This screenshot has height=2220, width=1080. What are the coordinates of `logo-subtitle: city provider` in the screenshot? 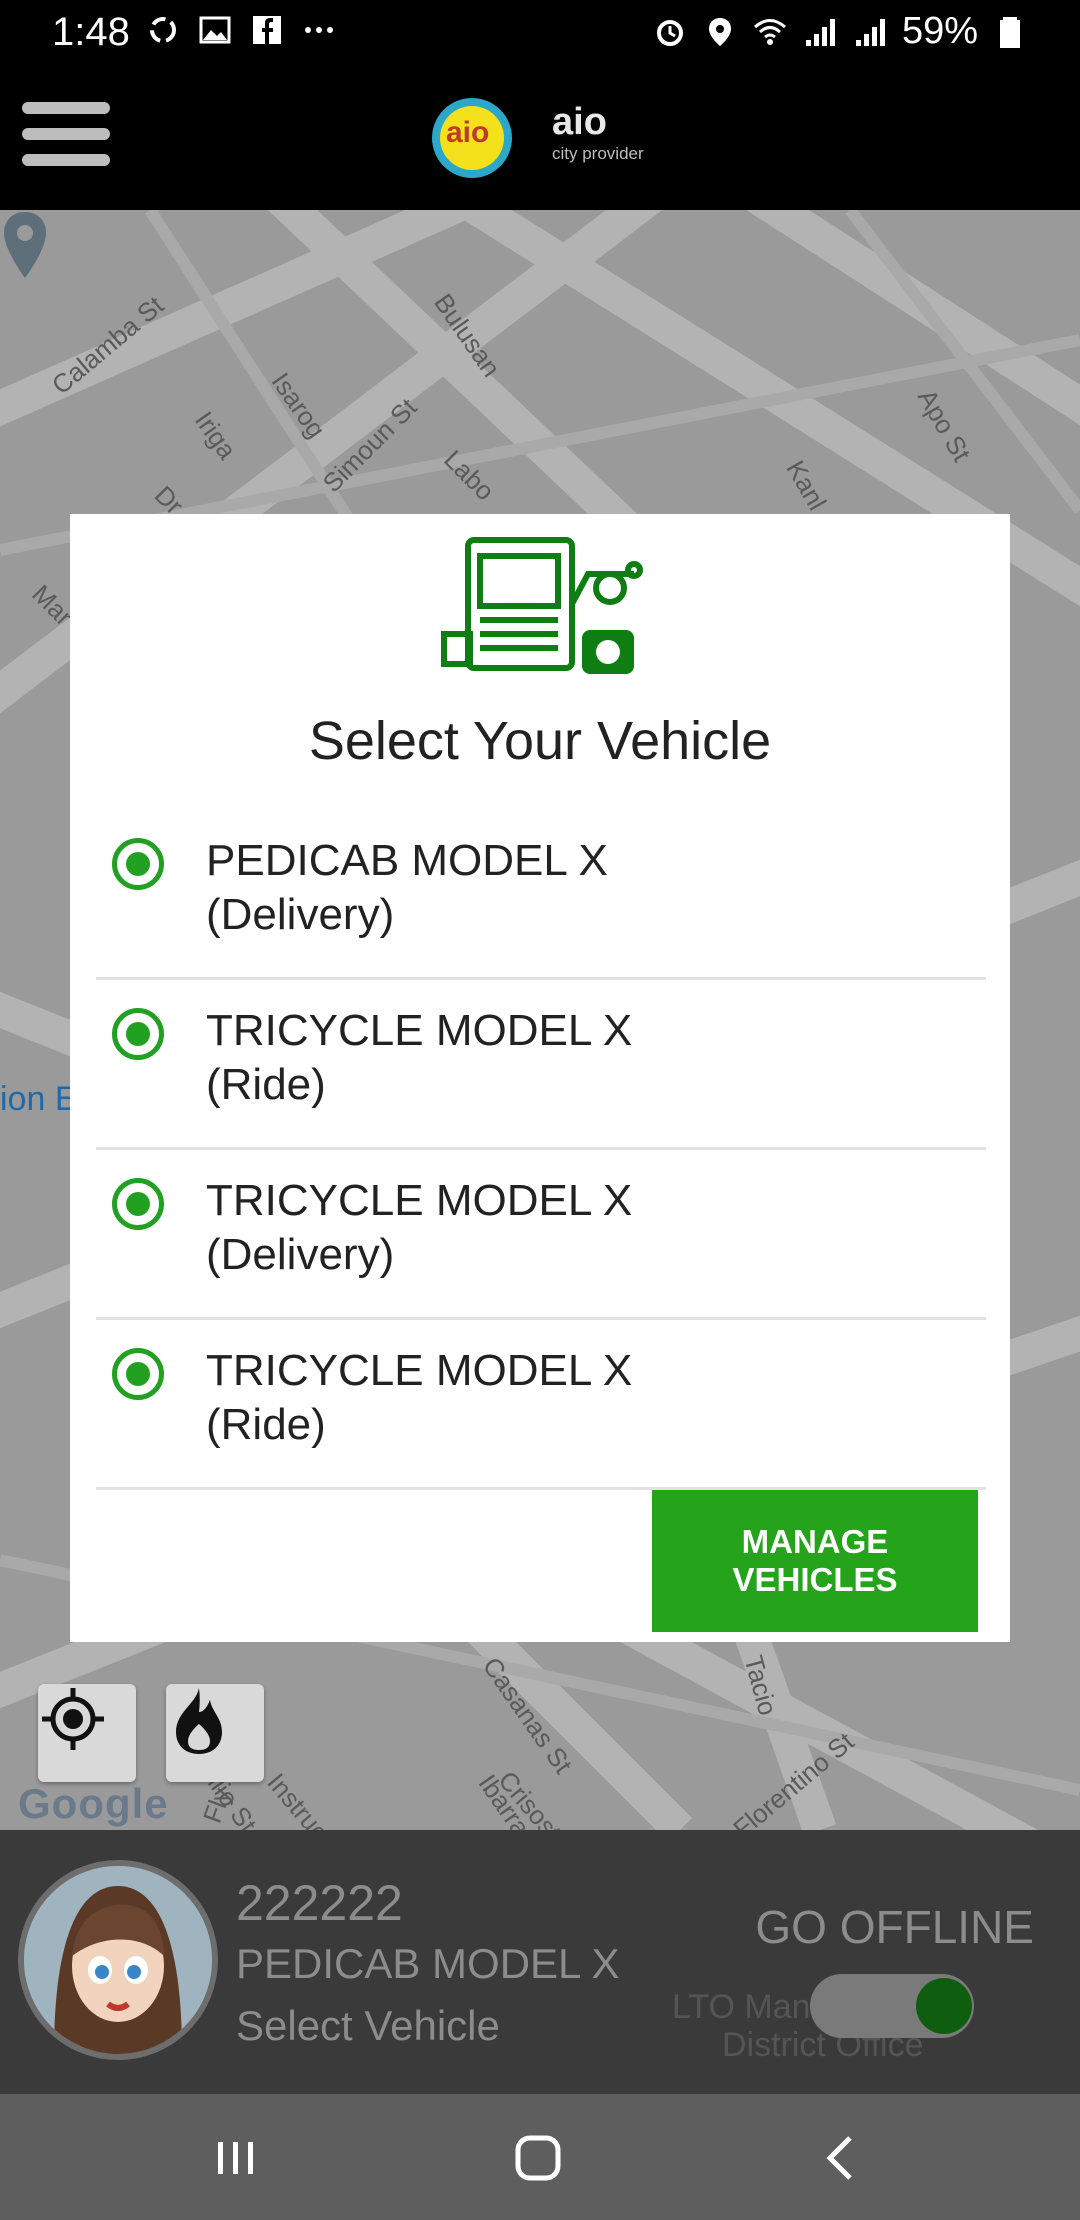 It's located at (598, 153).